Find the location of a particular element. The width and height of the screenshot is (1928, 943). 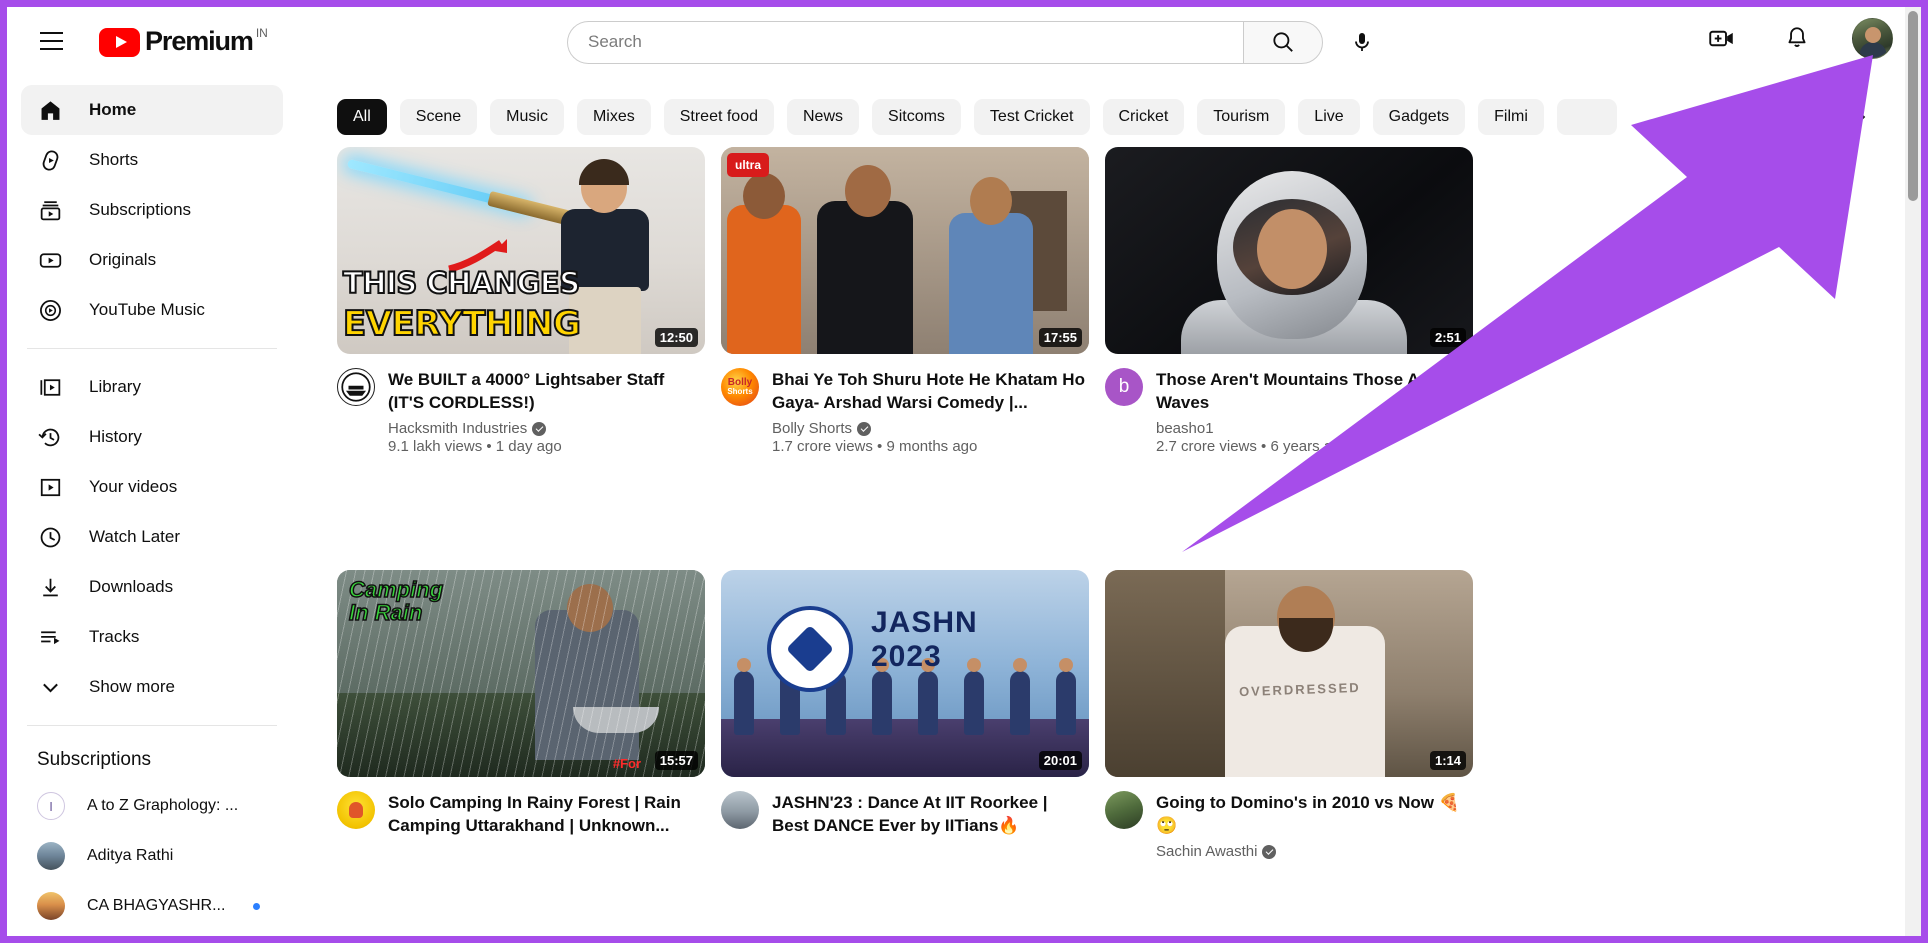

account-avatar is located at coordinates (1872, 38).